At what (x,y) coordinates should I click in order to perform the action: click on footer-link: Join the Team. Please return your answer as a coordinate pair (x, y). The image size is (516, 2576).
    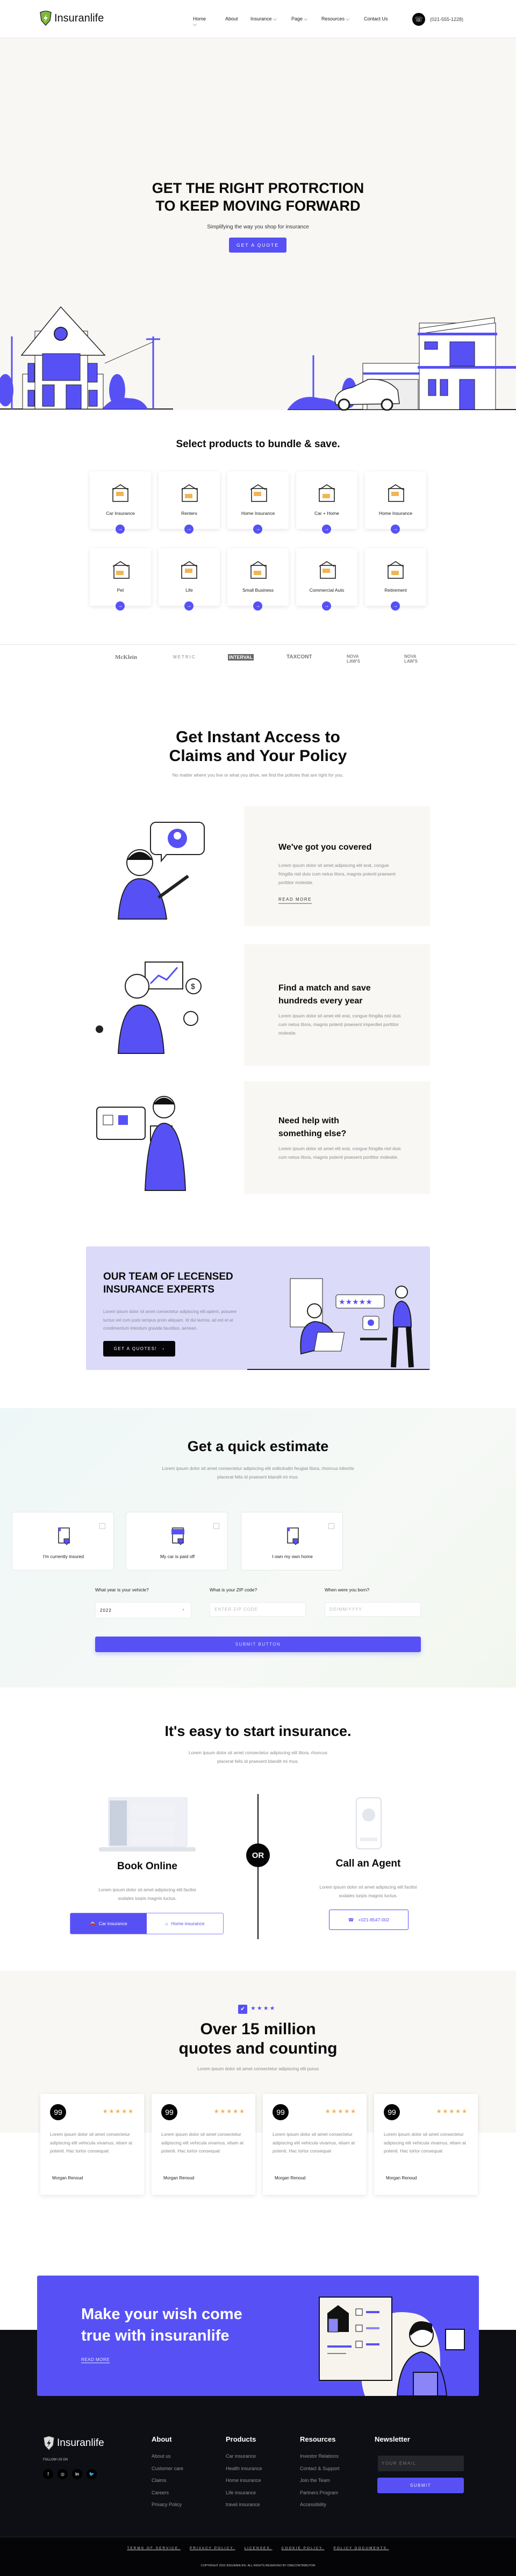
    Looking at the image, I should click on (315, 2480).